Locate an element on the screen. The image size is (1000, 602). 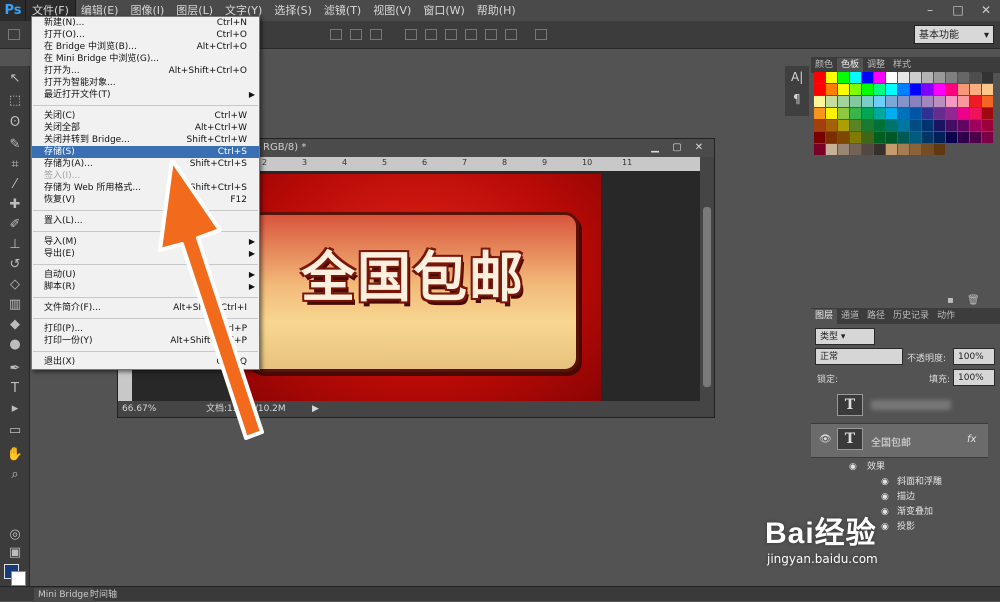
tab-color: 颜色 is located at coordinates (824, 65).